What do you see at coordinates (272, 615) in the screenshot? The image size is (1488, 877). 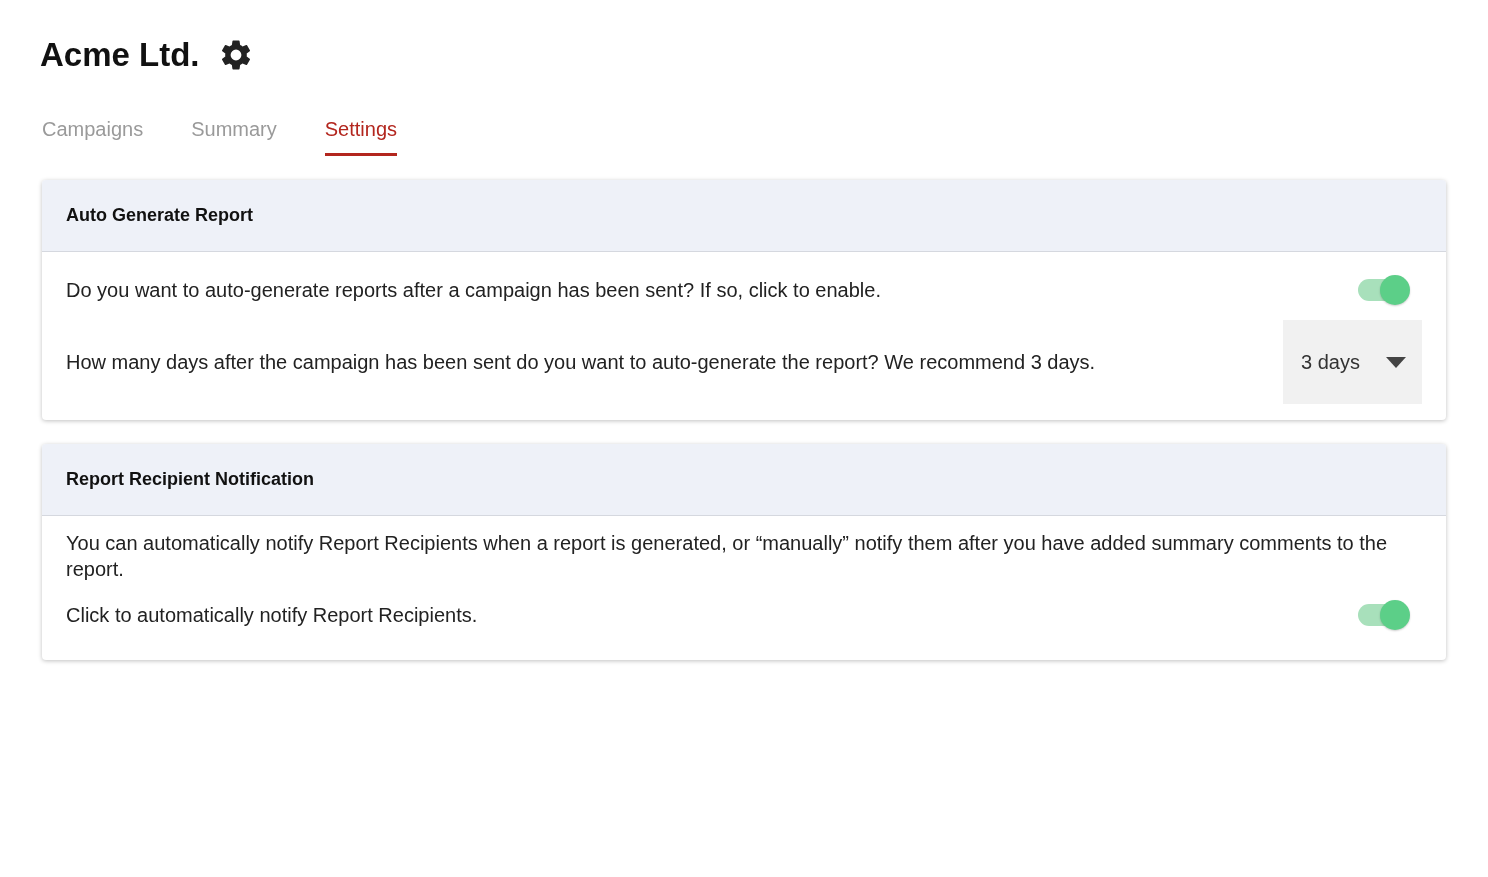 I see `setting-text: Click to automatically notify Report Recipients.` at bounding box center [272, 615].